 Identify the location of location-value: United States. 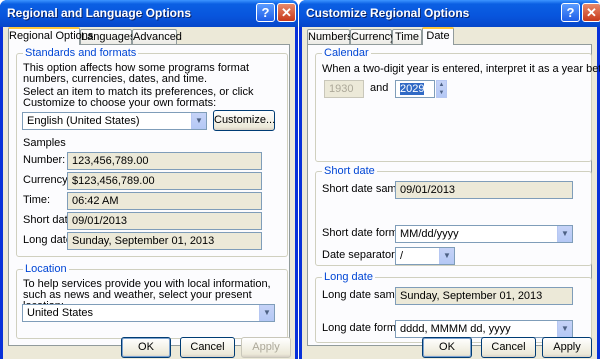
(60, 313).